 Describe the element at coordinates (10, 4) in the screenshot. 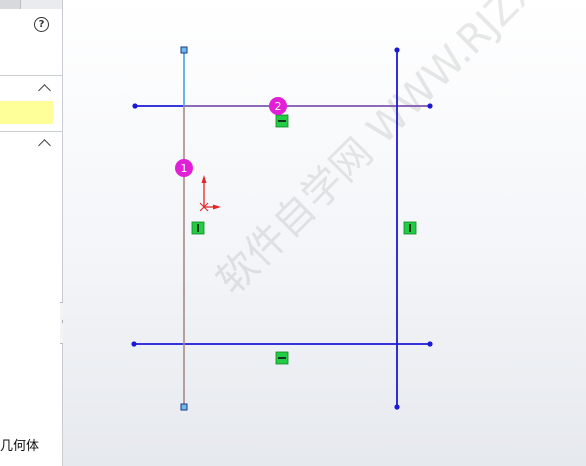

I see `panel-tab` at that location.